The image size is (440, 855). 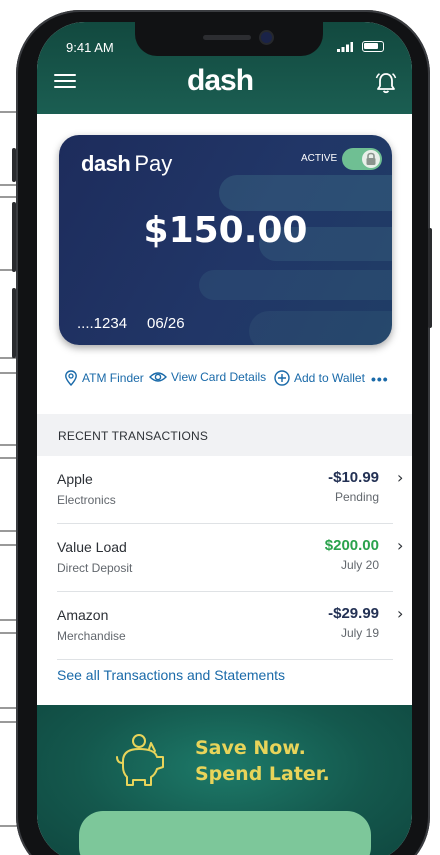 I want to click on transaction-row: Apple Electronics -$10.99 Pending ›, so click(x=230, y=490).